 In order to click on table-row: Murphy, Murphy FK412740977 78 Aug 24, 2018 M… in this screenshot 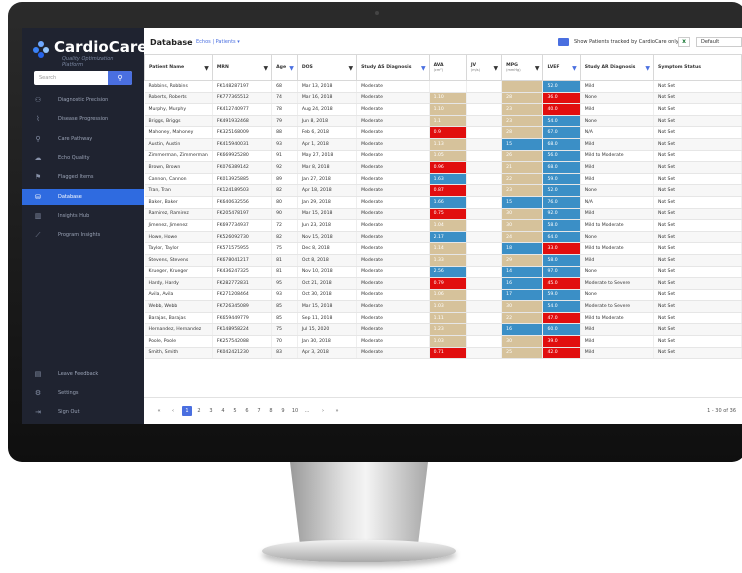, I will do `click(443, 109)`.